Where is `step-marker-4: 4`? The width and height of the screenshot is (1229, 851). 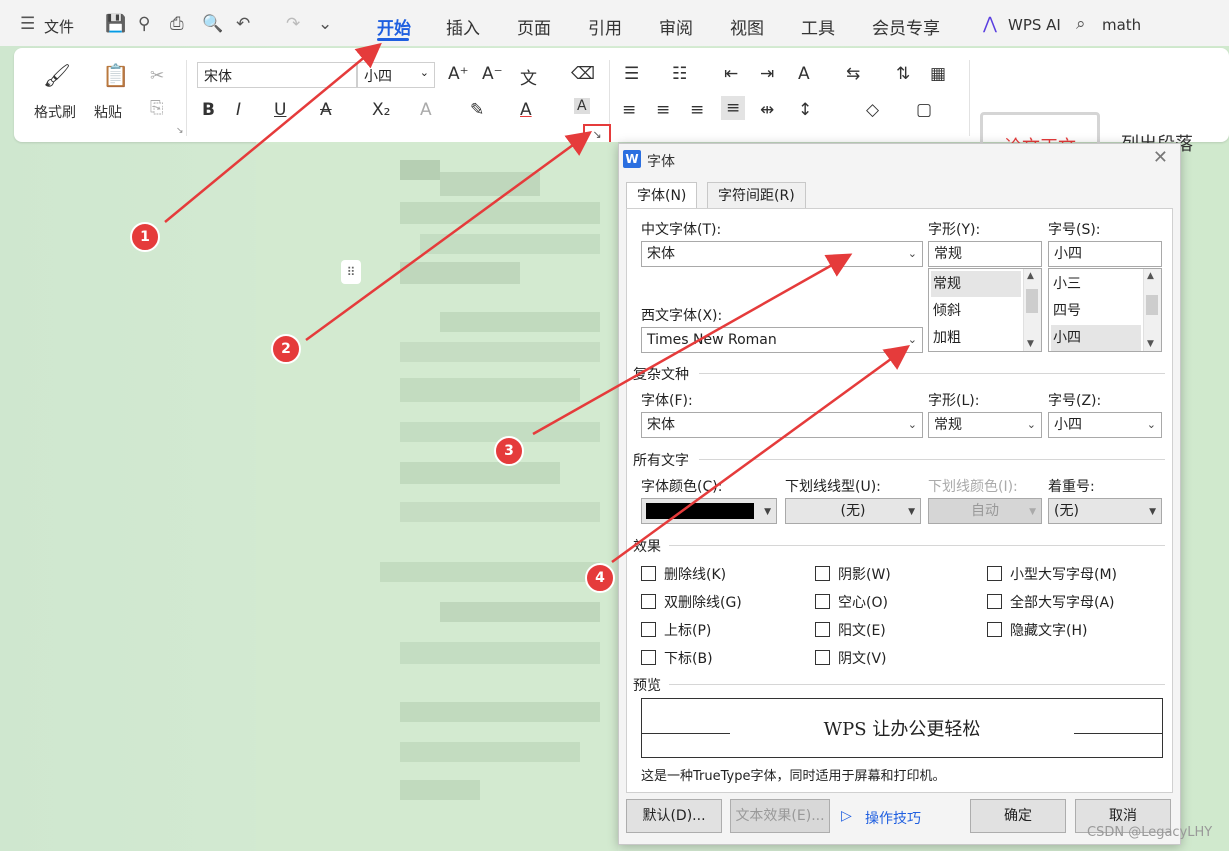
step-marker-4: 4 is located at coordinates (600, 578).